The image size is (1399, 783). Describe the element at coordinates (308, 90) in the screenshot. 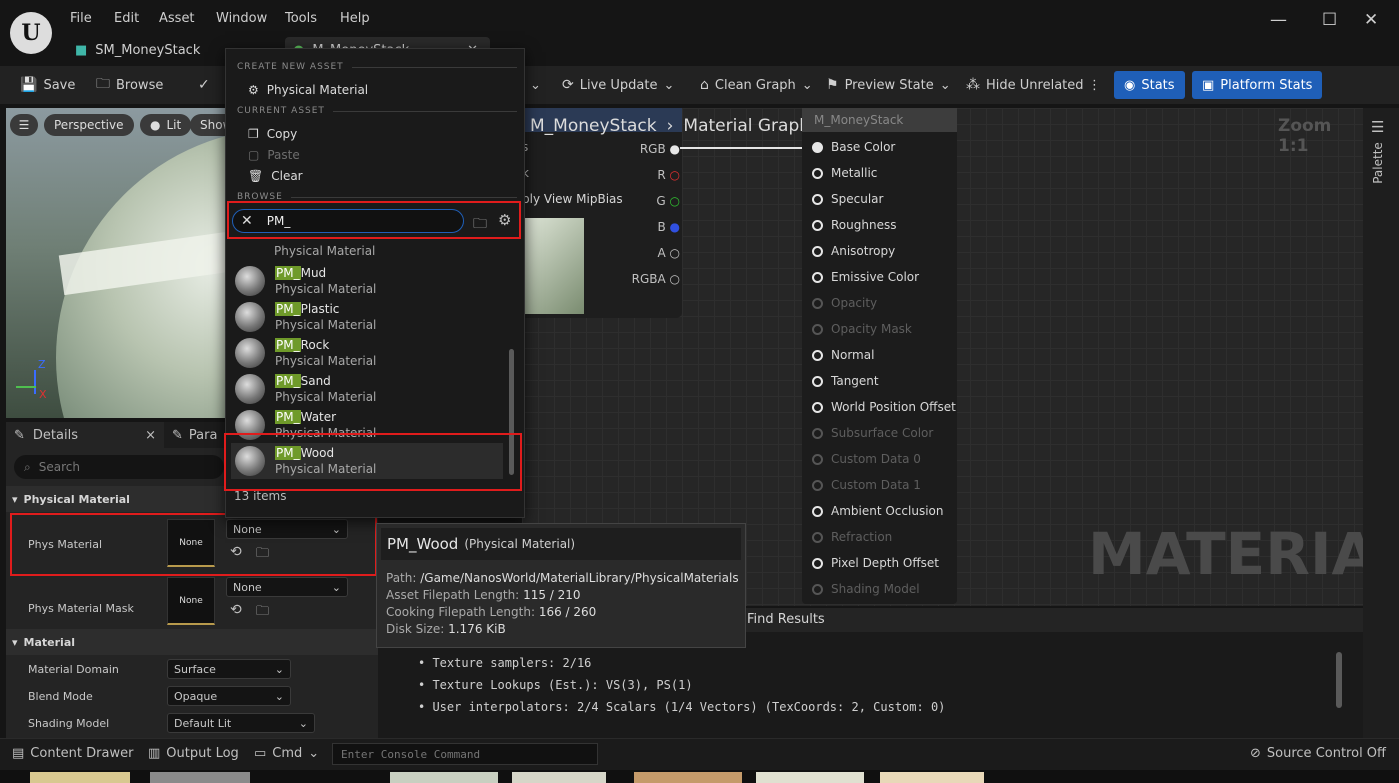

I see `menu-item-create-physical-material: ⚙ Physical Material` at that location.